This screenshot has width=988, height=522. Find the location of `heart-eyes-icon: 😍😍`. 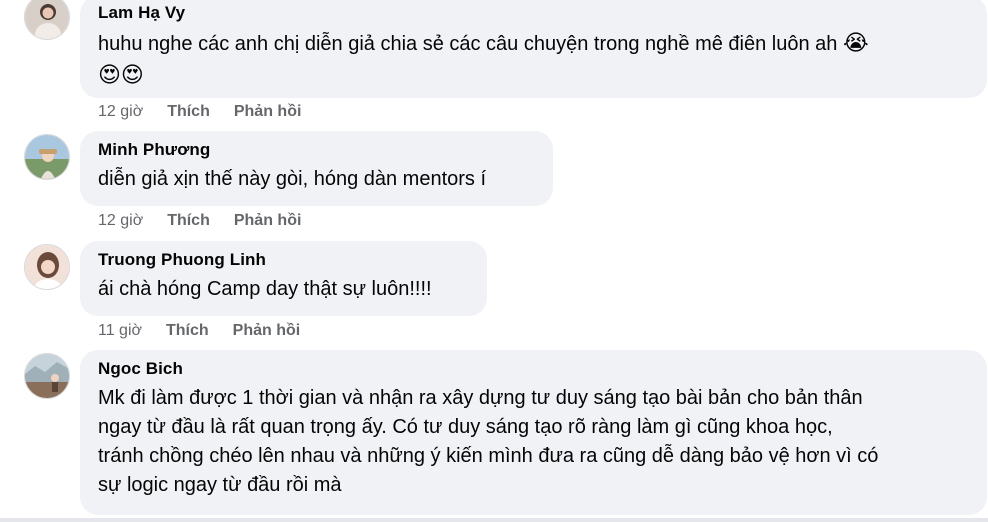

heart-eyes-icon: 😍😍 is located at coordinates (121, 74).